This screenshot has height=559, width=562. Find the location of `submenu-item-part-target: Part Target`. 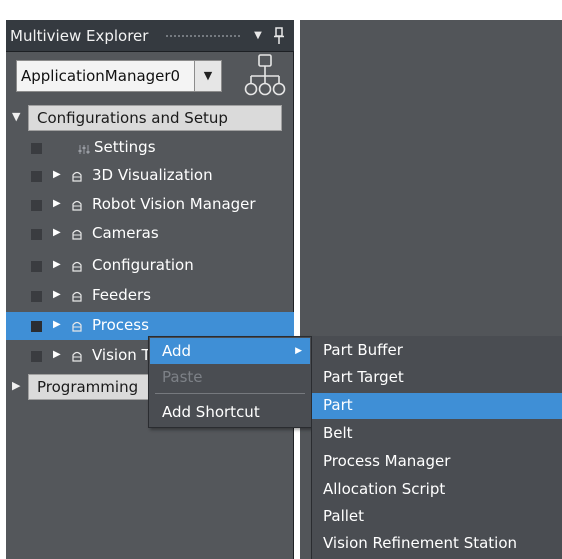

submenu-item-part-target: Part Target is located at coordinates (437, 378).